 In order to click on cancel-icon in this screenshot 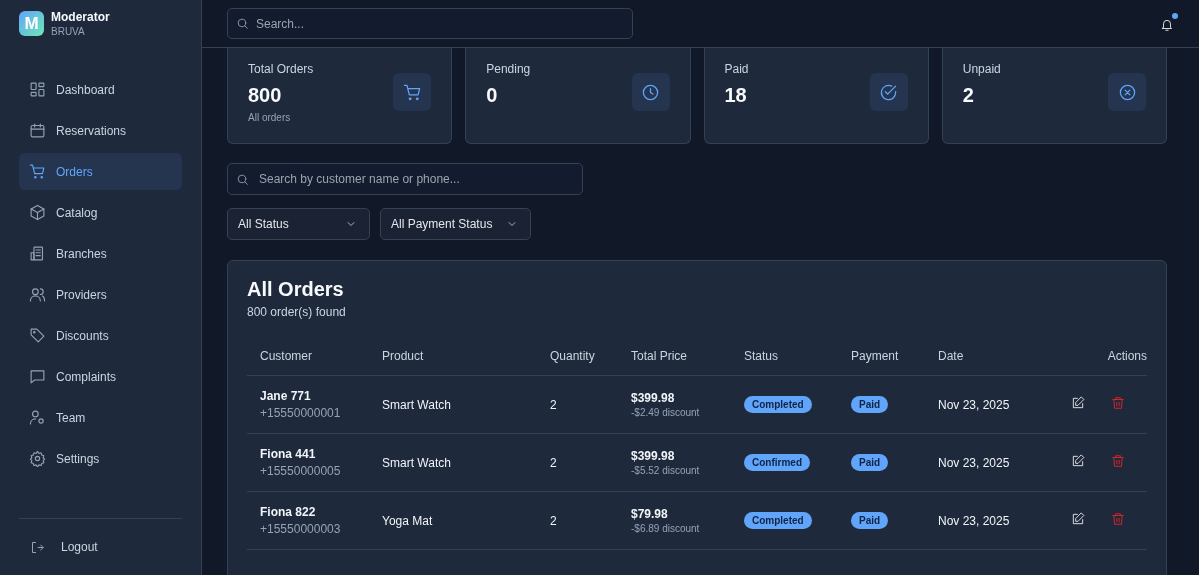, I will do `click(1127, 92)`.